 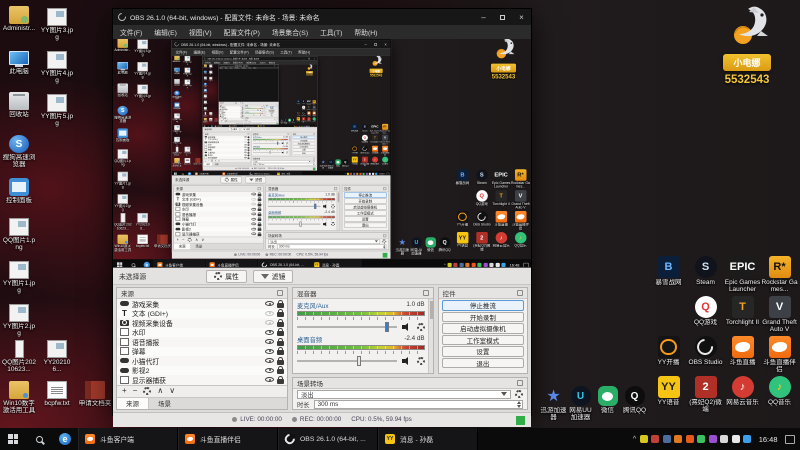 What do you see at coordinates (57, 111) in the screenshot?
I see `desktop-icon-yy-image-5: YY图片5.jpg` at bounding box center [57, 111].